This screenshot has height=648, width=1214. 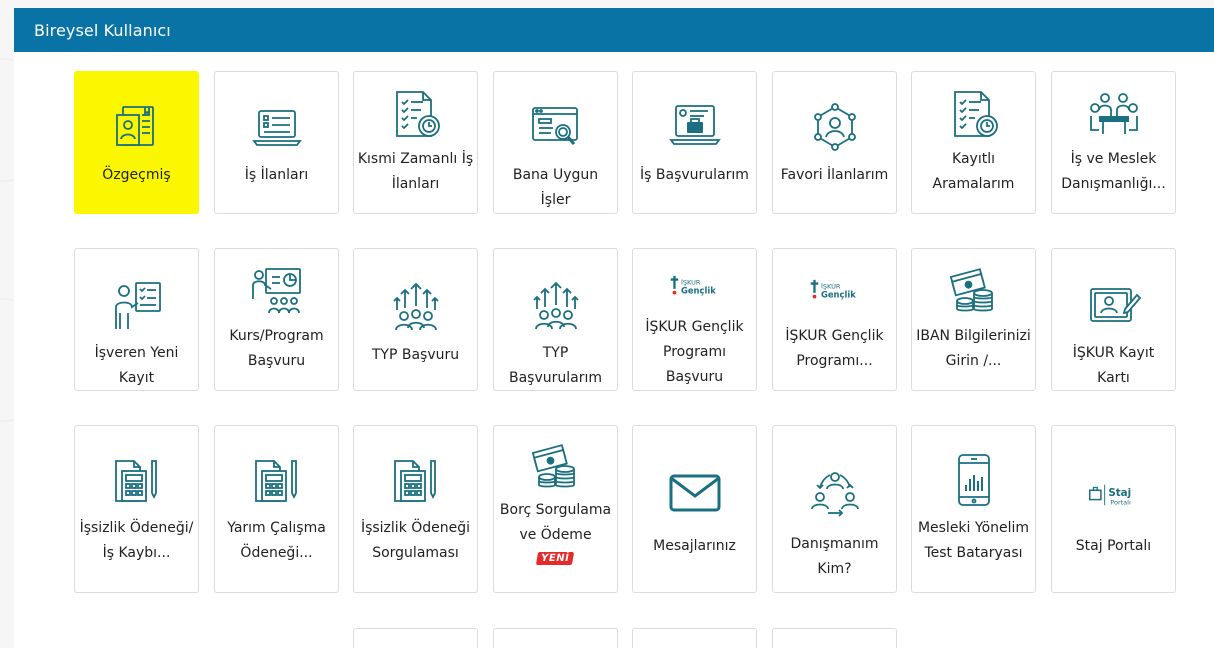 I want to click on panel-title: Bireysel Kullanıcı, so click(x=102, y=30).